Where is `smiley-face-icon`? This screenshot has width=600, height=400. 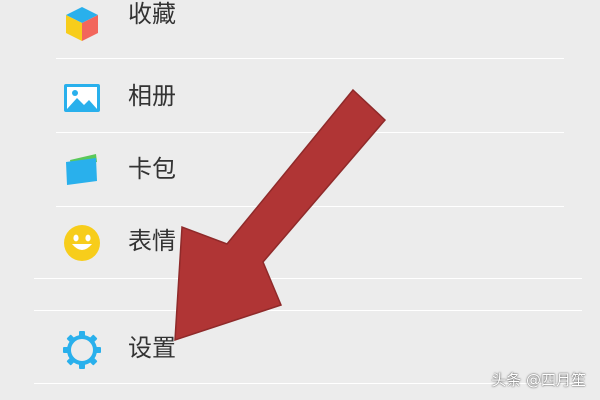 smiley-face-icon is located at coordinates (82, 243).